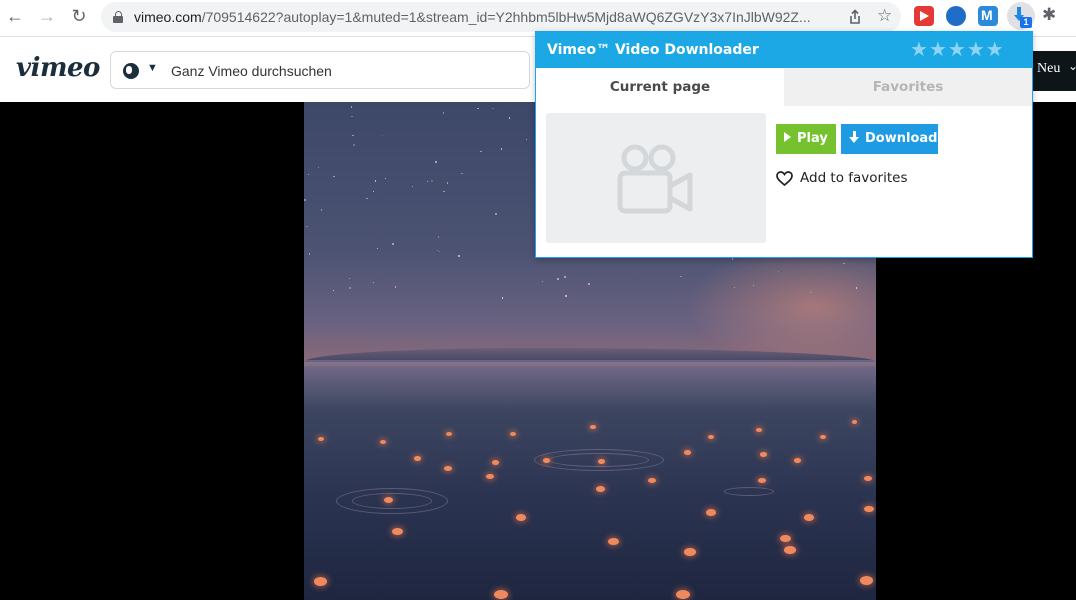 The width and height of the screenshot is (1076, 600). Describe the element at coordinates (251, 71) in the screenshot. I see `search-placeholder: Ganz Vimeo durchsuchen` at that location.